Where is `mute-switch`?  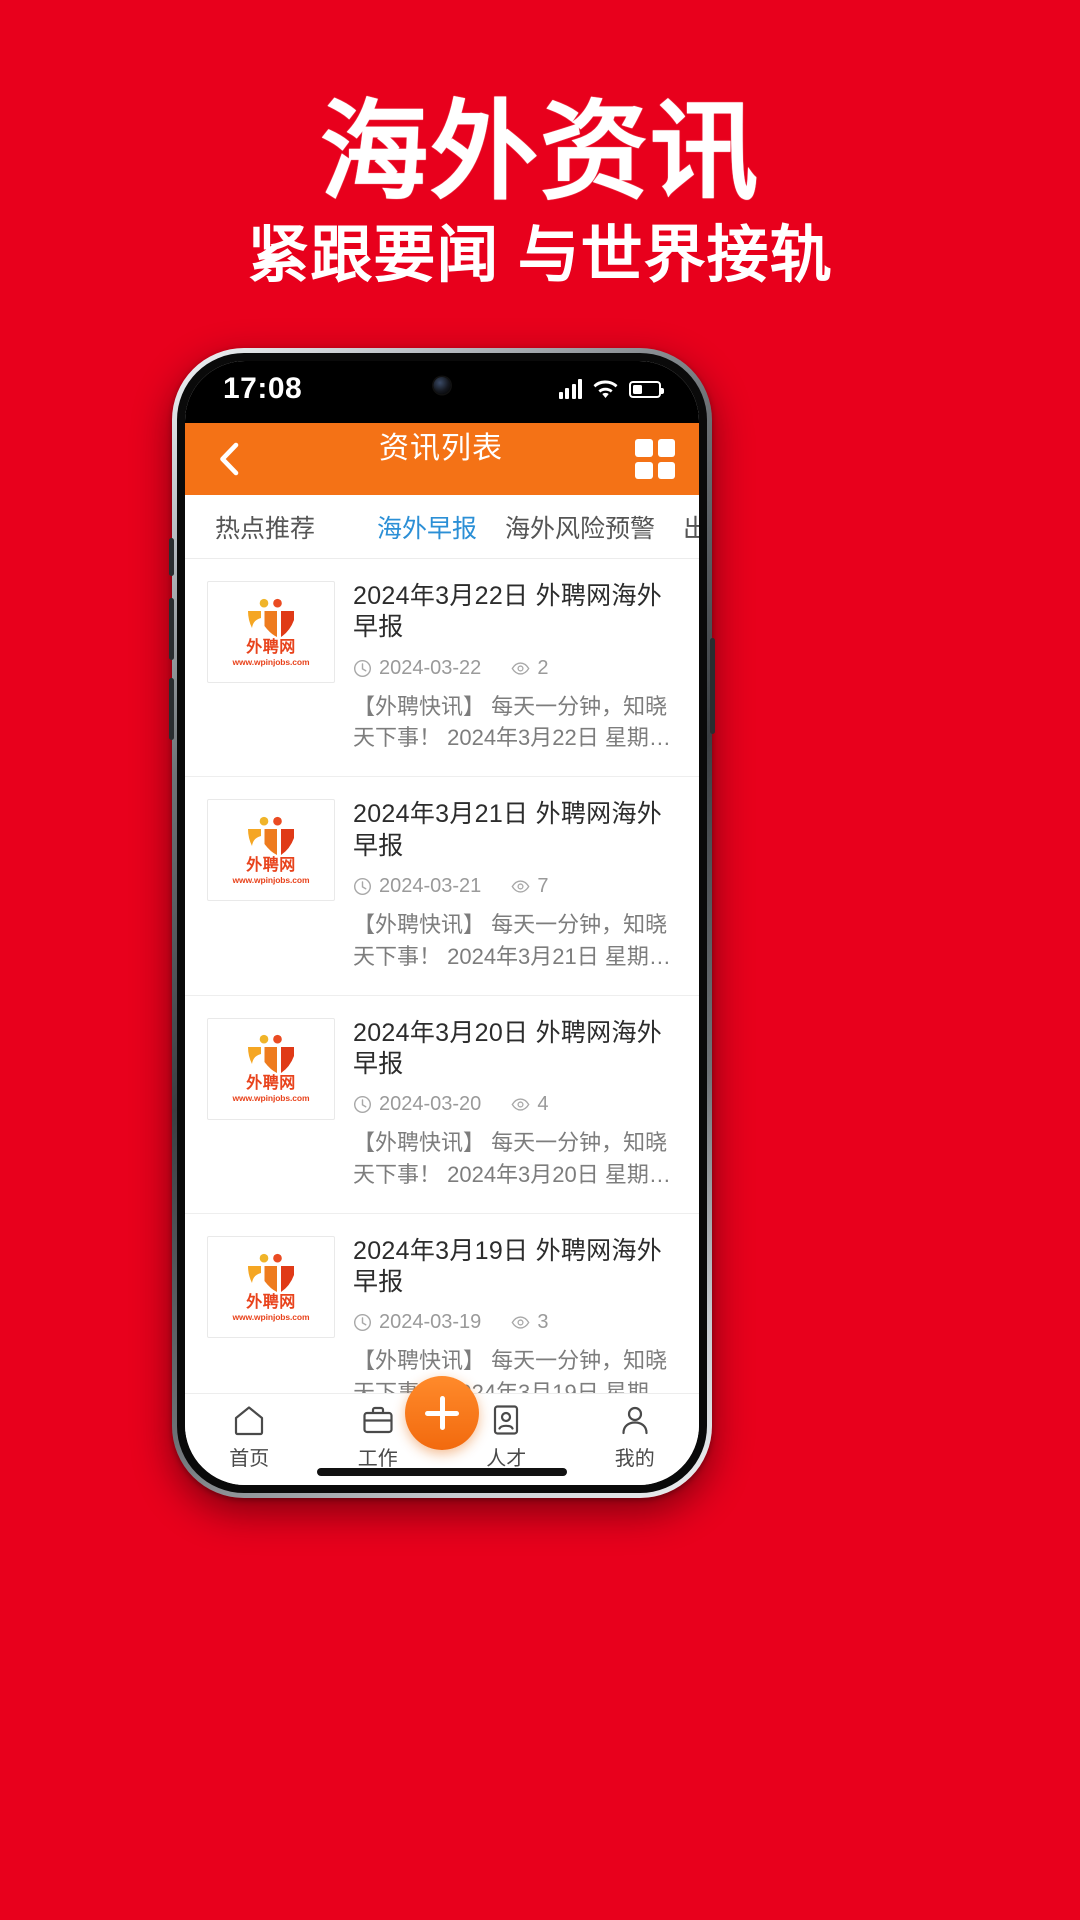 mute-switch is located at coordinates (171, 557).